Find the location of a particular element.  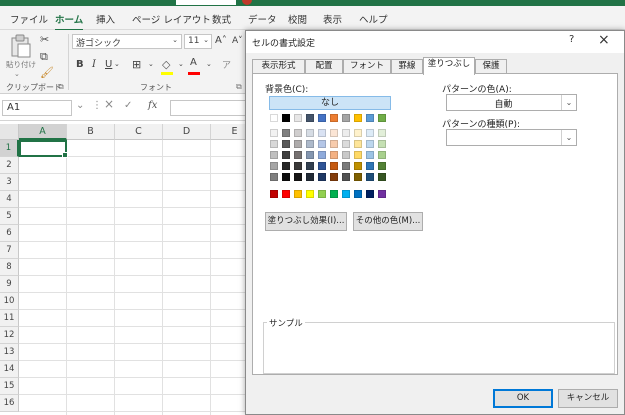

formula-input is located at coordinates (210, 108).